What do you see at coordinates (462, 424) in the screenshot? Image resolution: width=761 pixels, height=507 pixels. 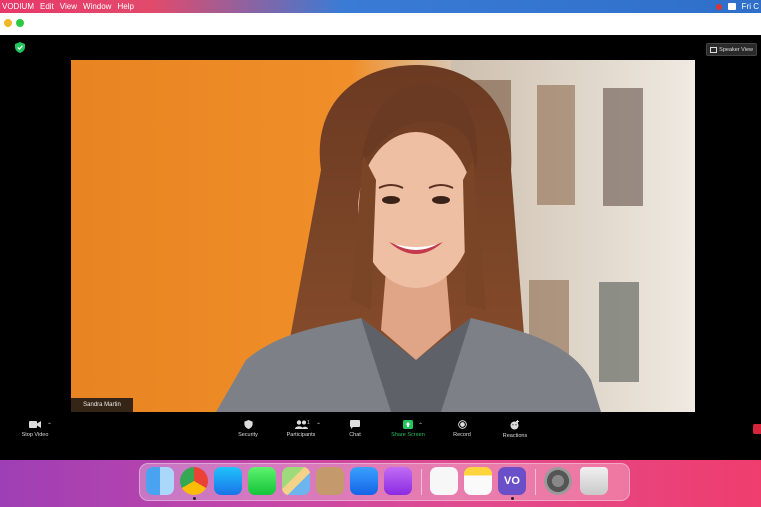 I see `record-icon` at bounding box center [462, 424].